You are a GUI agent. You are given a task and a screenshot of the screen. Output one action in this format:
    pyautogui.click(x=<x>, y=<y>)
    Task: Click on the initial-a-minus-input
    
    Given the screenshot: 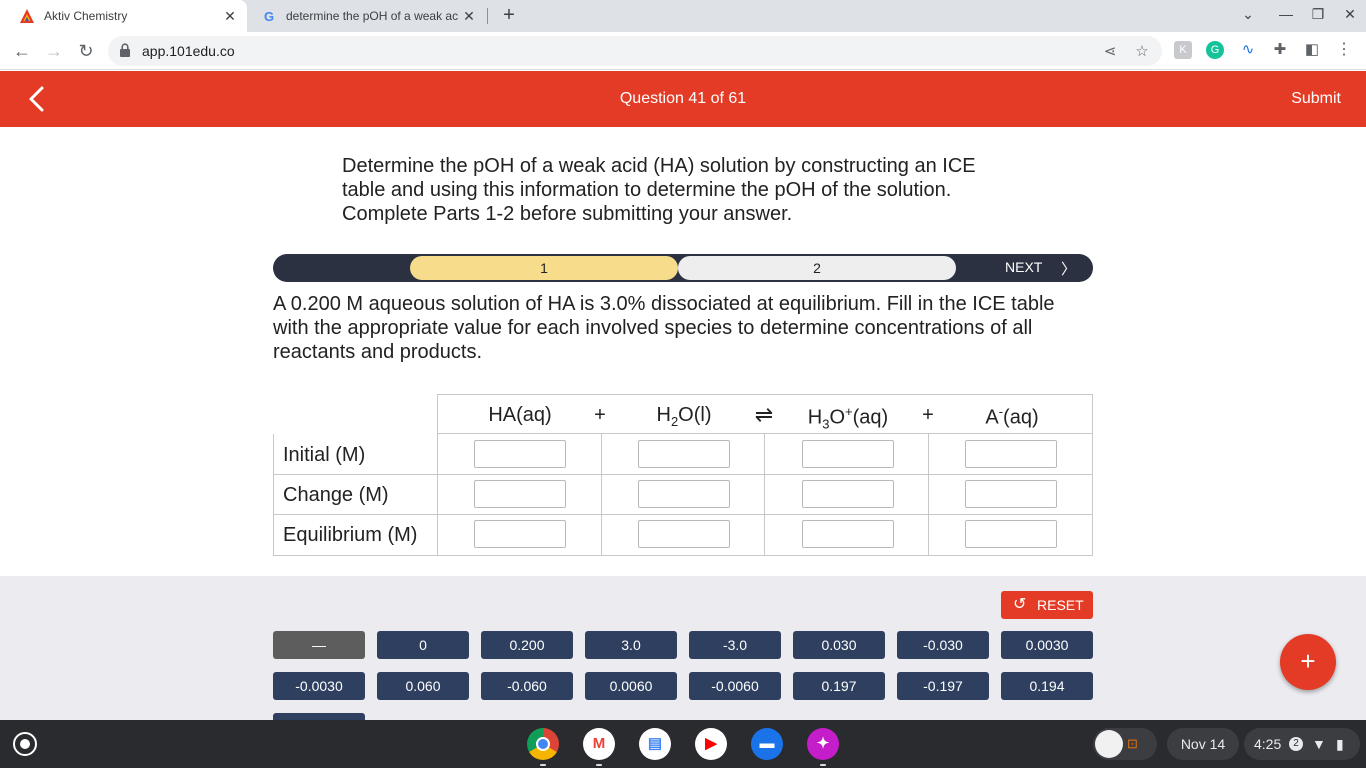 What is the action you would take?
    pyautogui.click(x=1011, y=454)
    